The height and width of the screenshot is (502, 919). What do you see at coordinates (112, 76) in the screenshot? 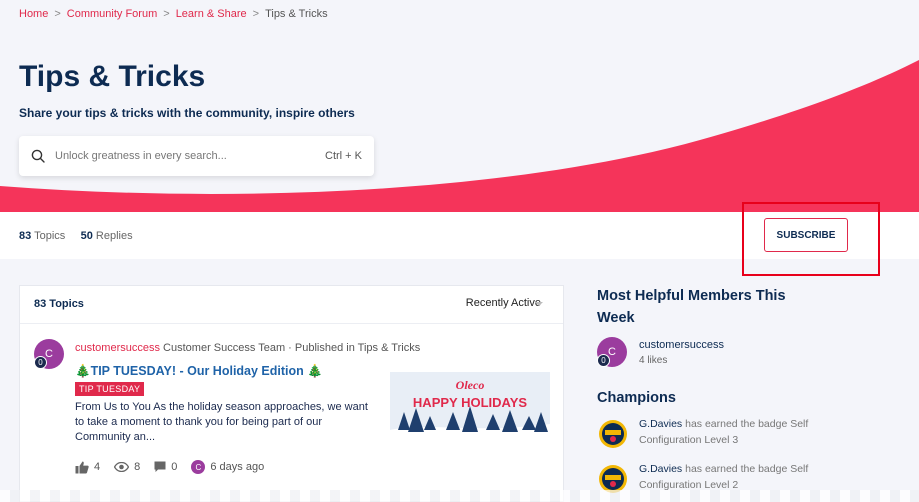
I see `page-title: Tips & Tricks` at bounding box center [112, 76].